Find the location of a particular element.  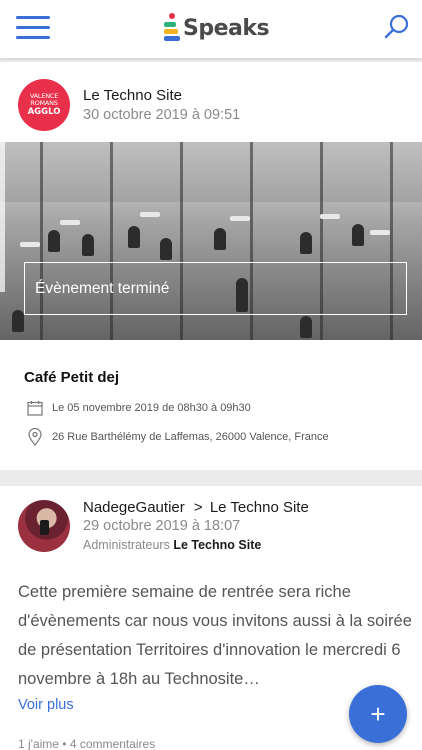

add-post-button: + is located at coordinates (378, 714).